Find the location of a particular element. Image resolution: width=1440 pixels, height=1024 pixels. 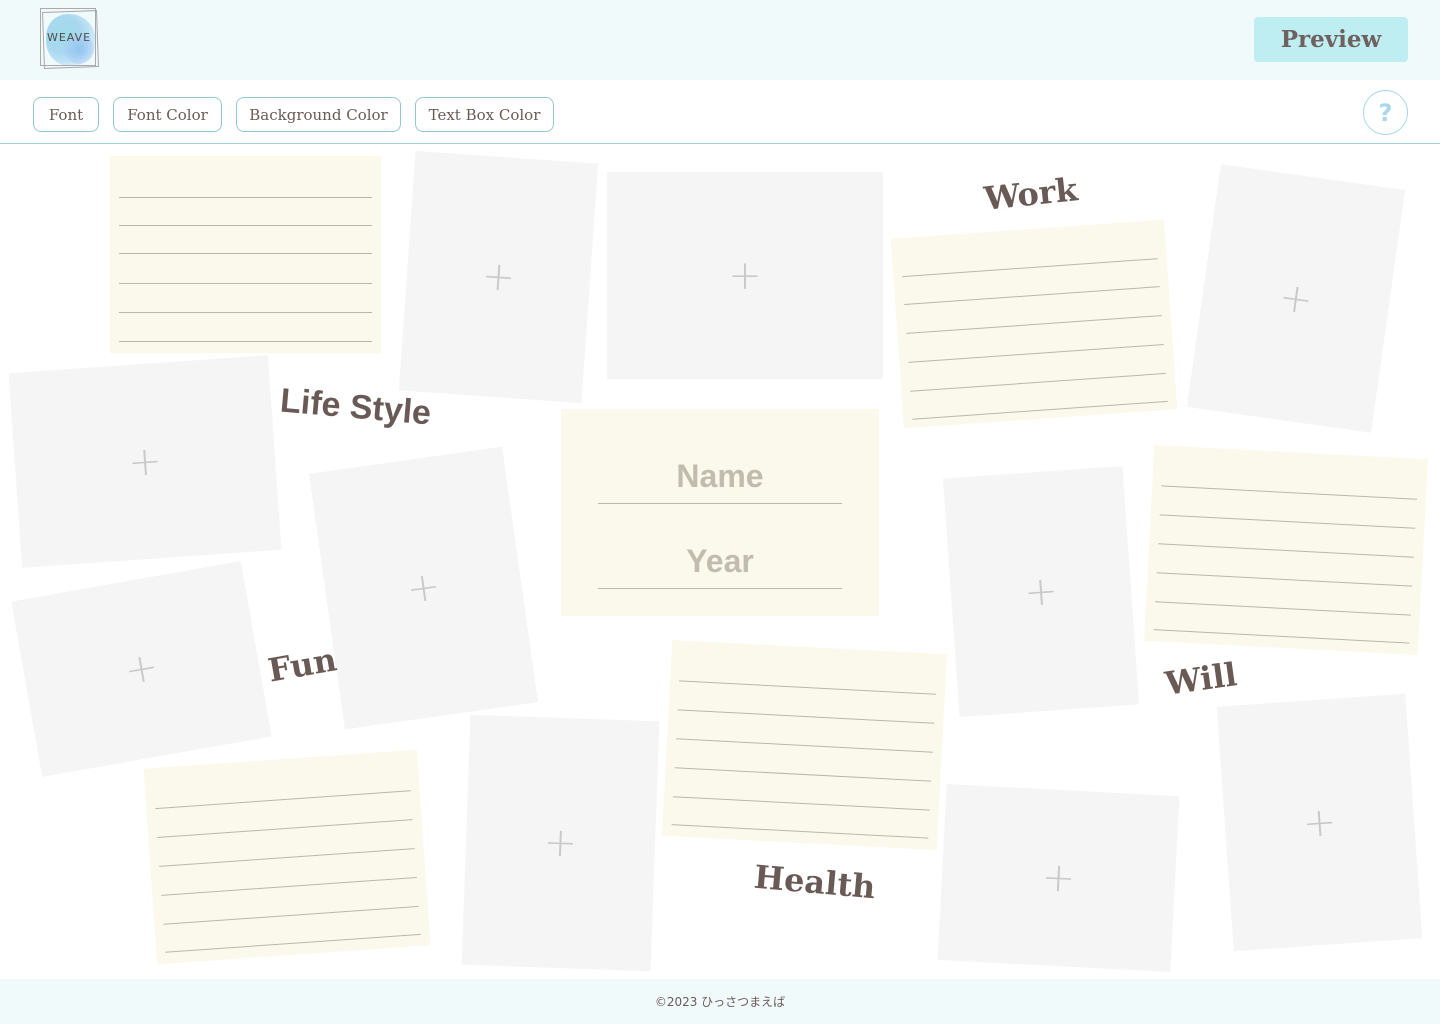

app-header: WEAVE Preview is located at coordinates (720, 40).